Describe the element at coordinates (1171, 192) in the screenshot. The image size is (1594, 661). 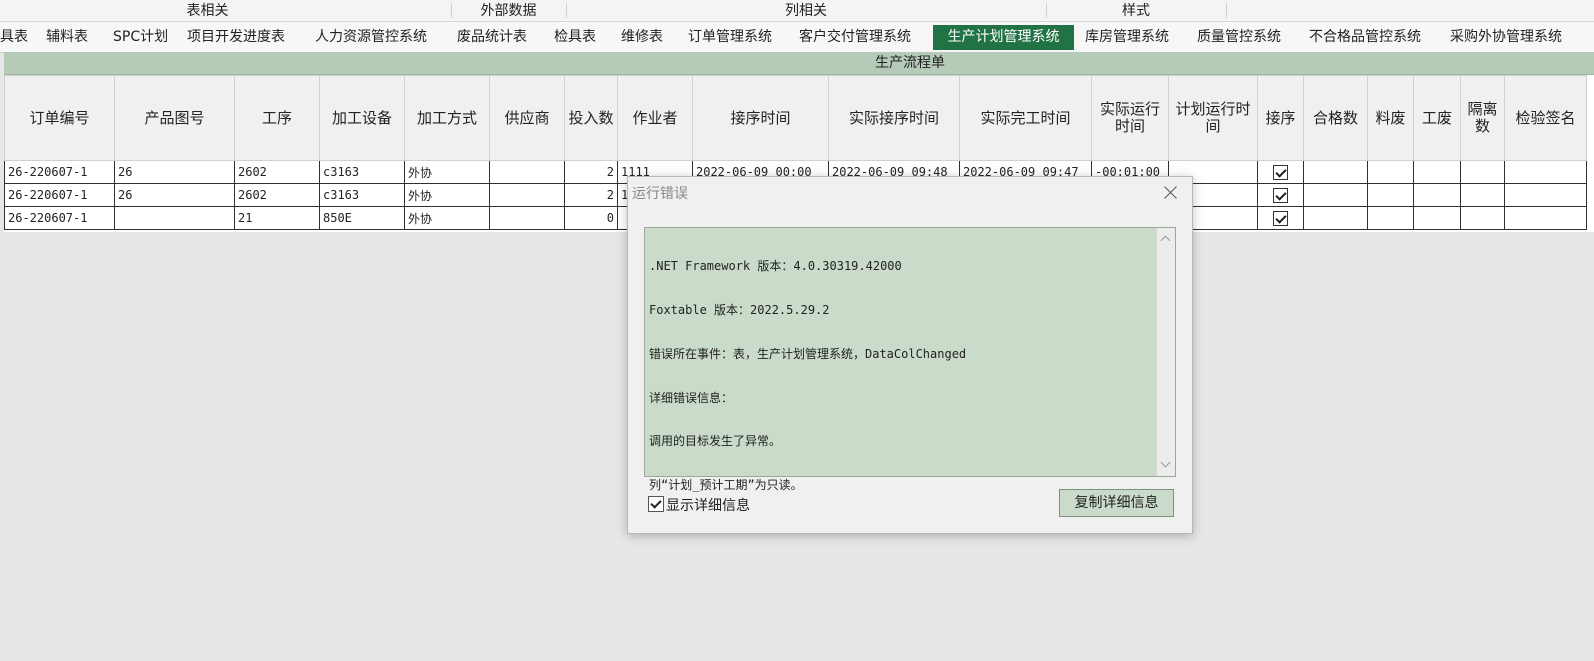
I see `close-icon` at that location.